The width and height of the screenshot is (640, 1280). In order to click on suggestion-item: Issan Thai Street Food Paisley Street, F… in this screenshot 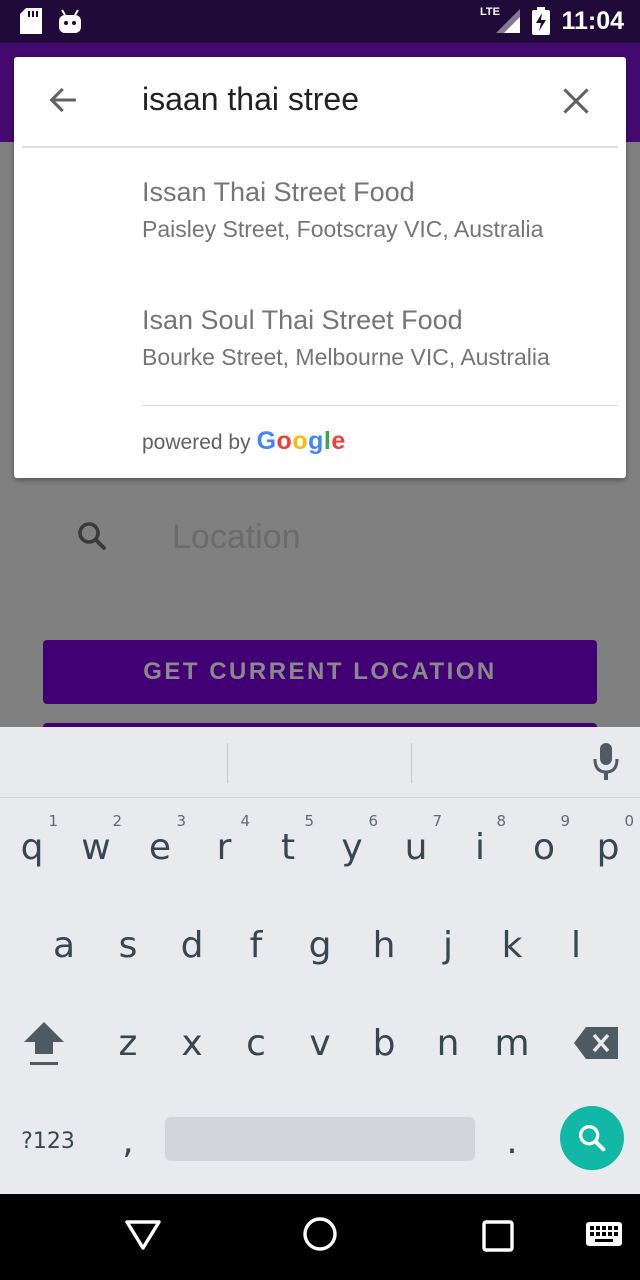, I will do `click(377, 210)`.